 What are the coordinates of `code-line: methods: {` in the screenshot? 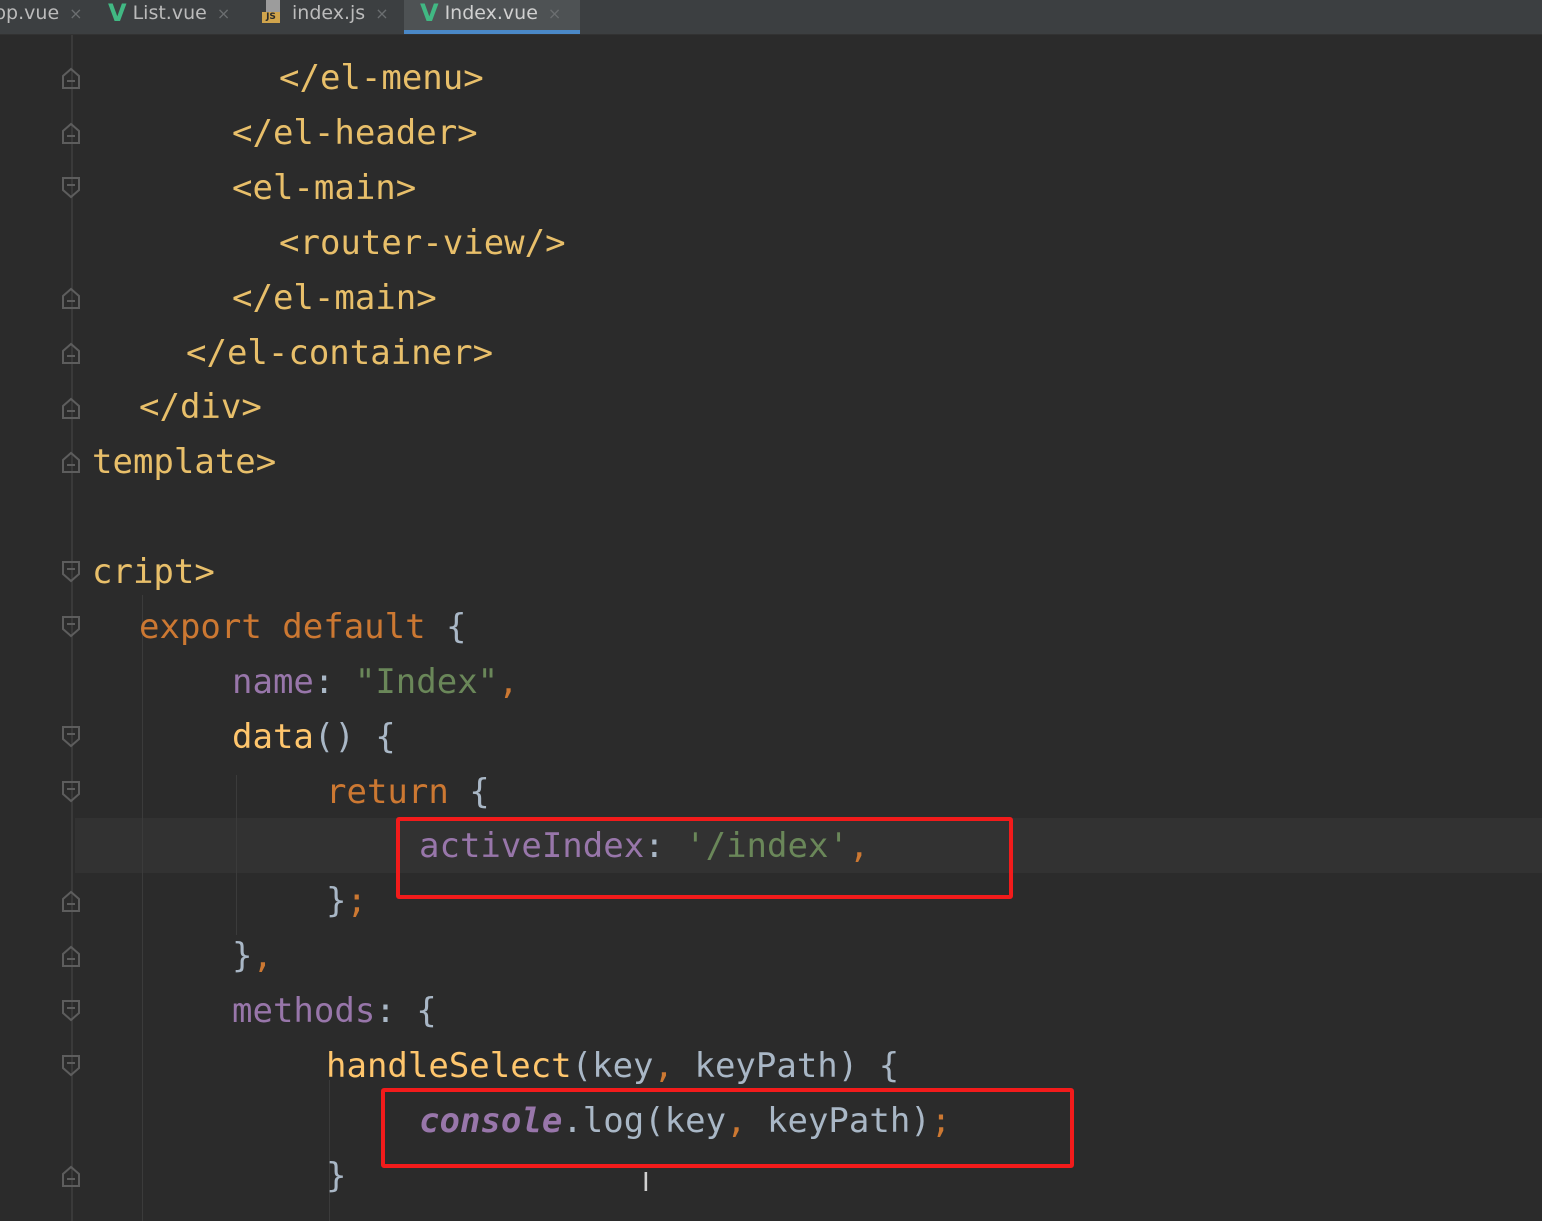 It's located at (334, 1011).